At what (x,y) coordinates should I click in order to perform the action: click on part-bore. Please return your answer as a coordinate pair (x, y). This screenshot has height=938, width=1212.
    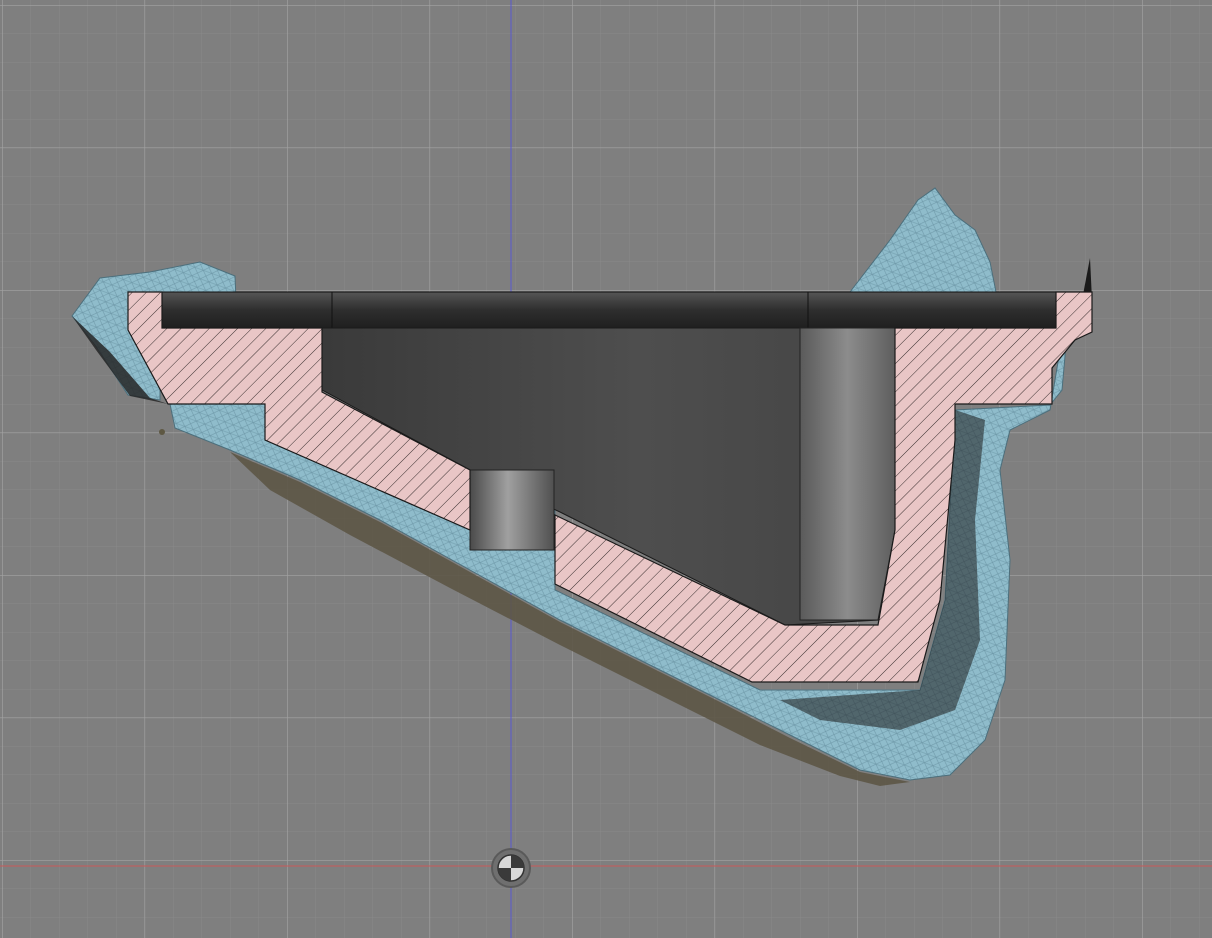
    Looking at the image, I should click on (512, 510).